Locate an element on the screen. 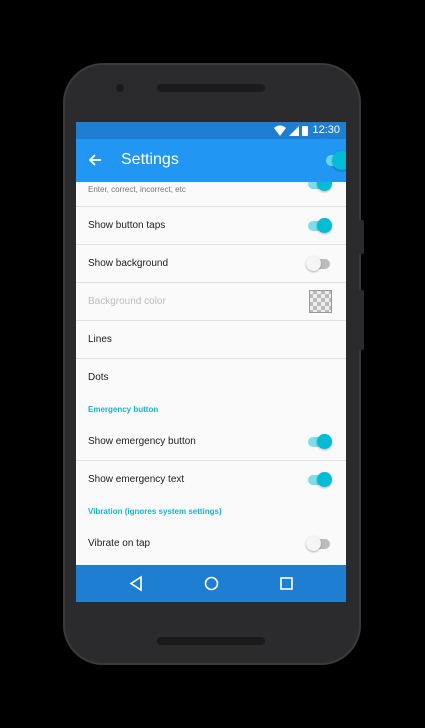 The width and height of the screenshot is (425, 728). status-icons is located at coordinates (291, 130).